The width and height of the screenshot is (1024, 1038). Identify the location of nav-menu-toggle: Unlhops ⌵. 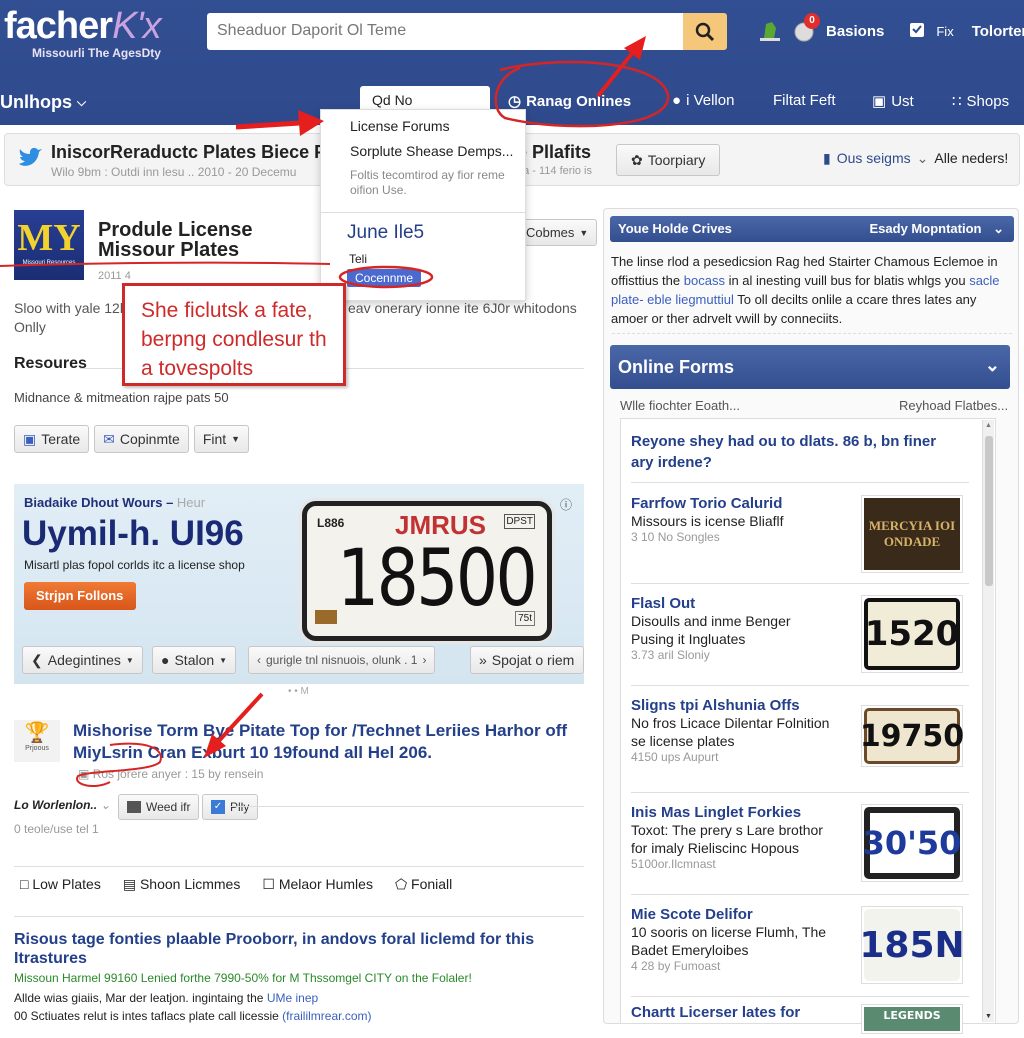
(43, 102).